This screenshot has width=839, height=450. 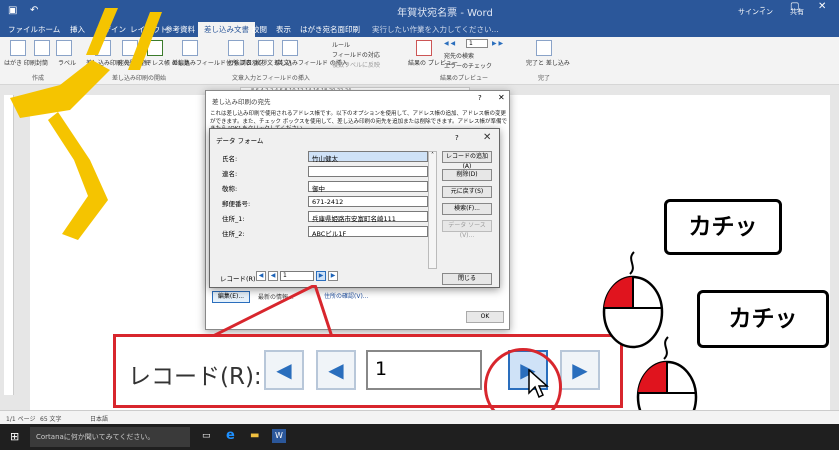 I want to click on tab-layout: レイアウト, so click(x=149, y=29).